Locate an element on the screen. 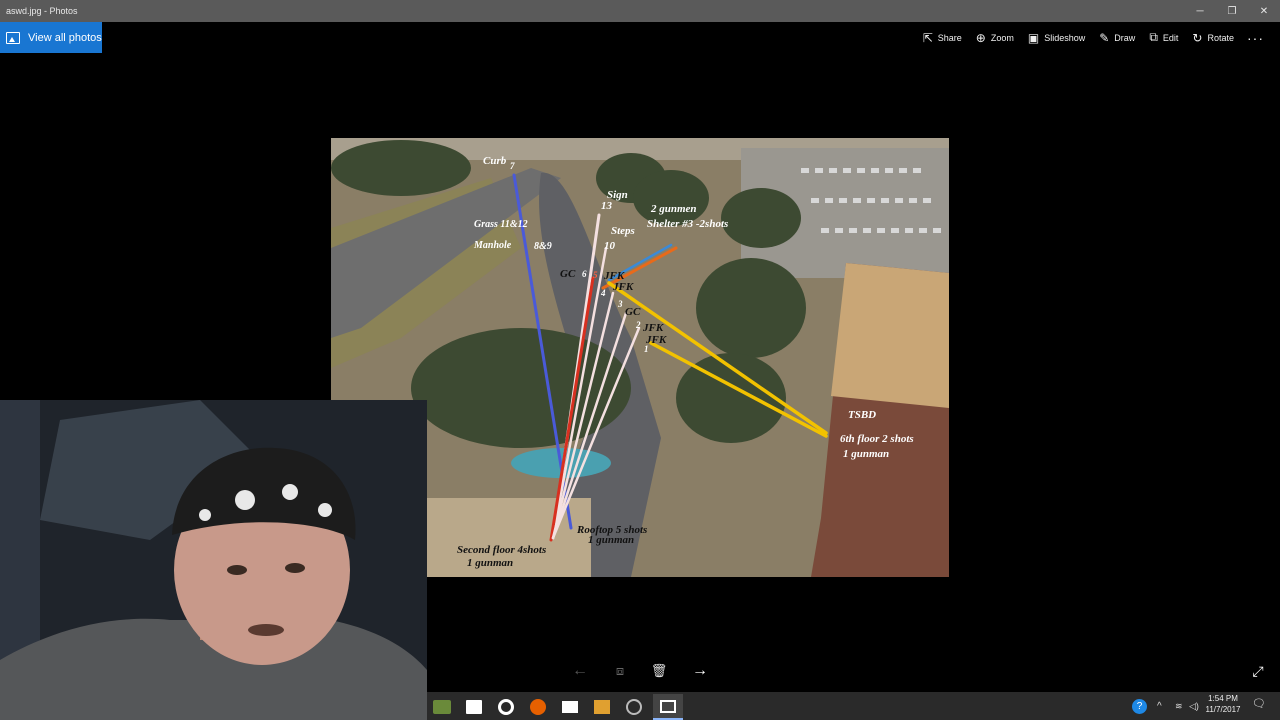  close-button: ✕ is located at coordinates (1264, 11).